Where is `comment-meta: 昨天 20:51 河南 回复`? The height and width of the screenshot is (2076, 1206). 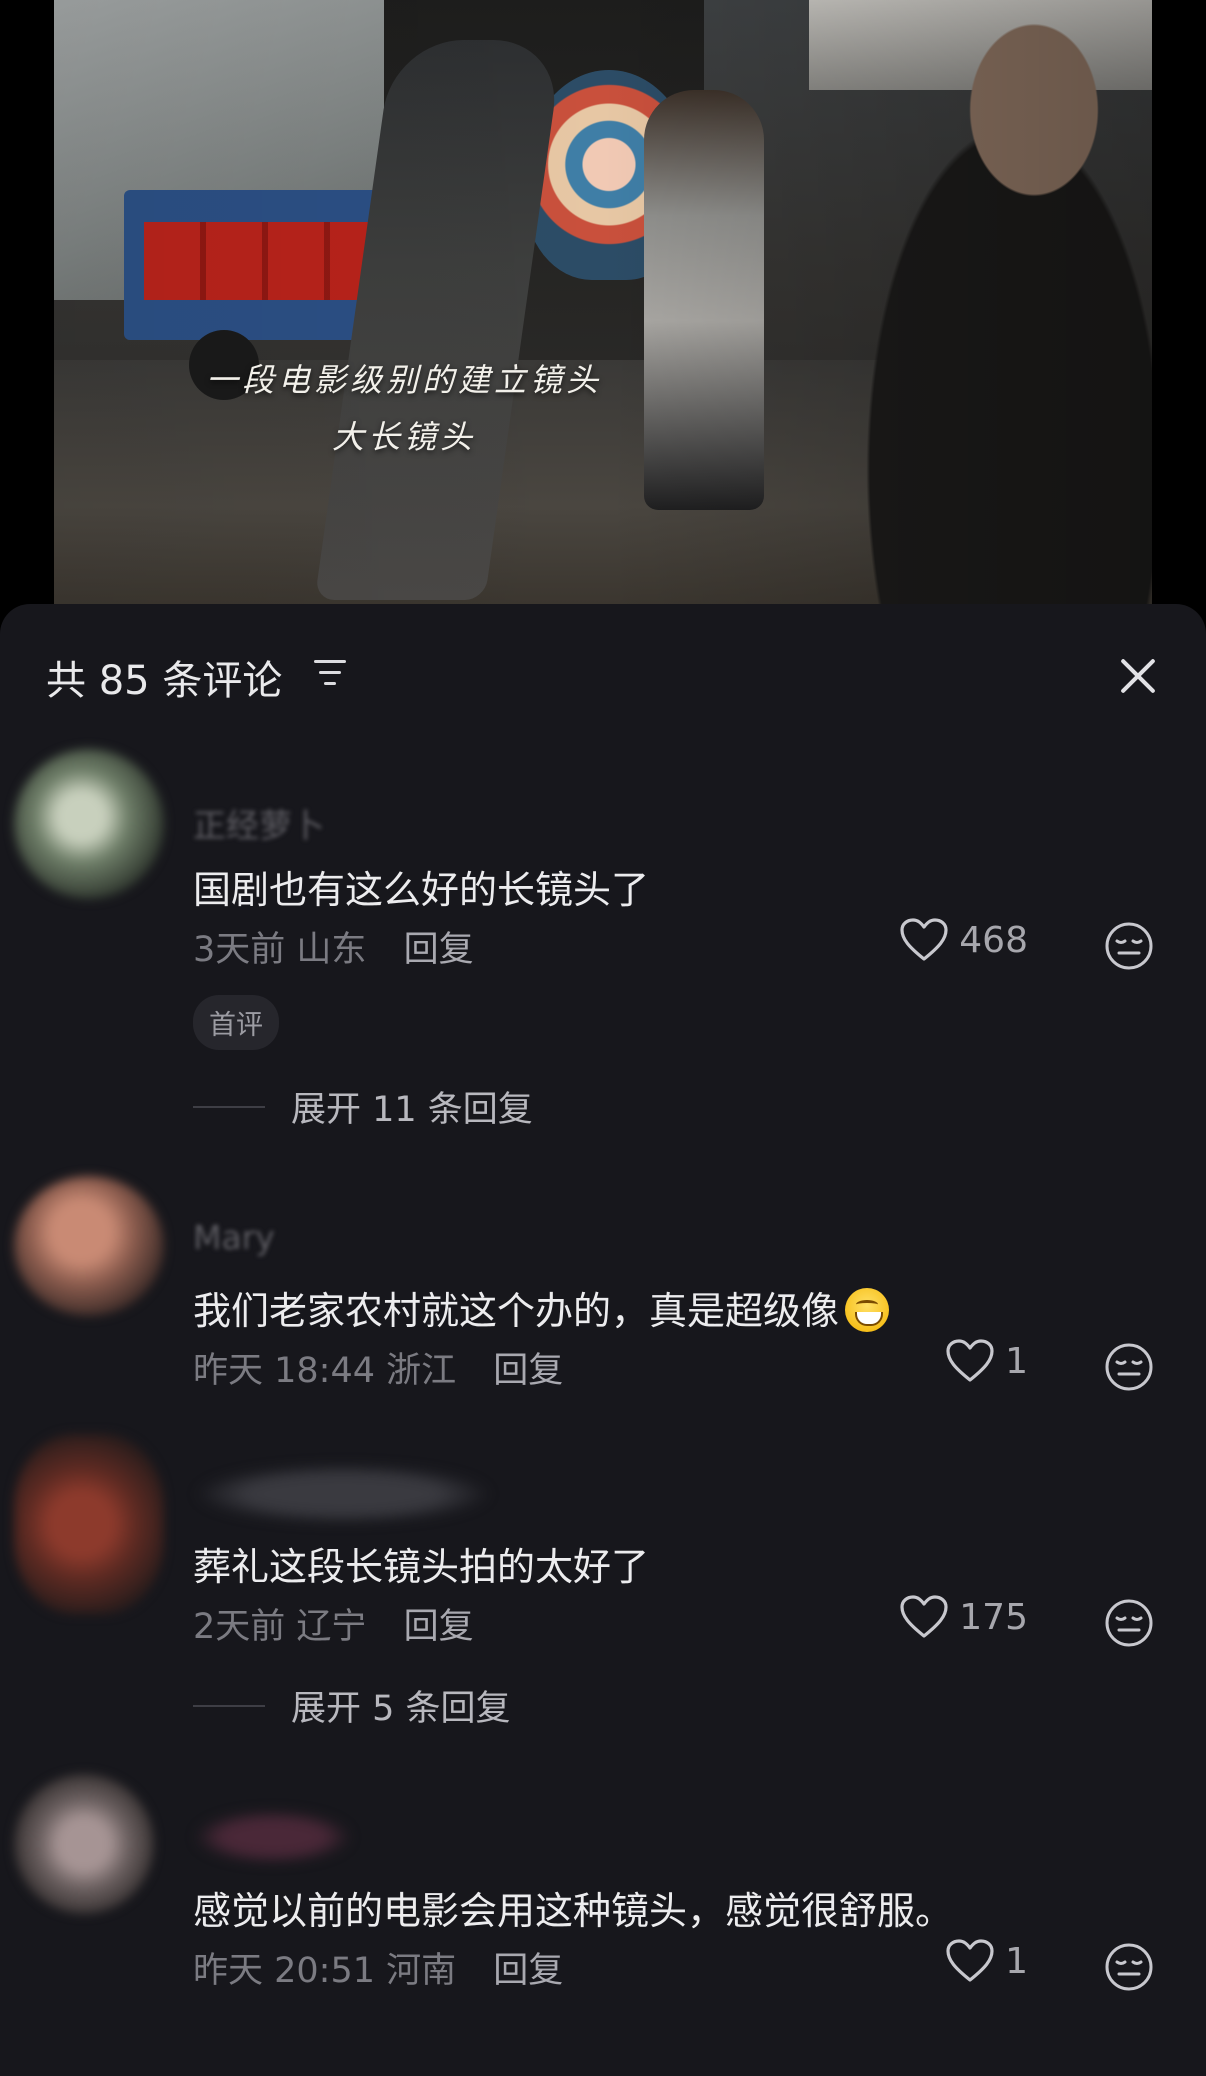
comment-meta: 昨天 20:51 河南 回复 is located at coordinates (378, 1967).